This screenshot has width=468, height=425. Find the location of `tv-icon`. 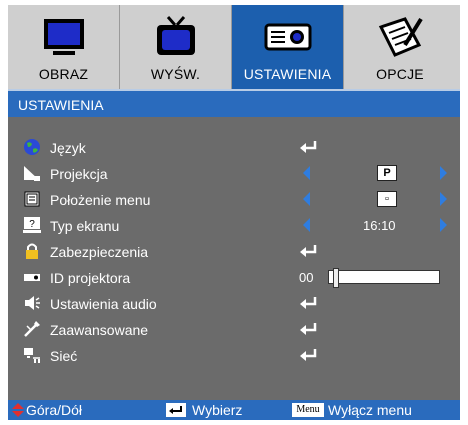

tv-icon is located at coordinates (176, 35).